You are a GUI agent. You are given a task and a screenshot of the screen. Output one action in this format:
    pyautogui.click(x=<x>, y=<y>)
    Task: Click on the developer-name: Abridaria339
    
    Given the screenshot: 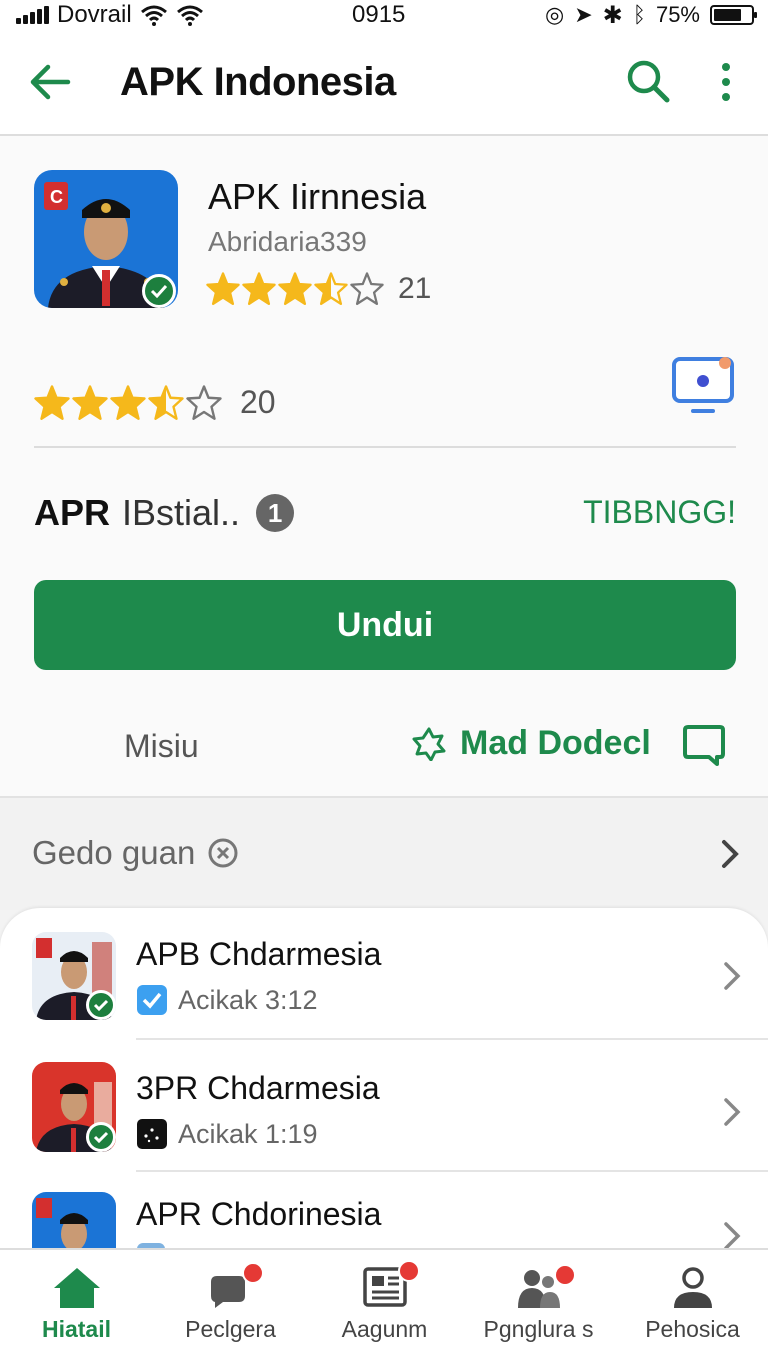 What is the action you would take?
    pyautogui.click(x=287, y=242)
    